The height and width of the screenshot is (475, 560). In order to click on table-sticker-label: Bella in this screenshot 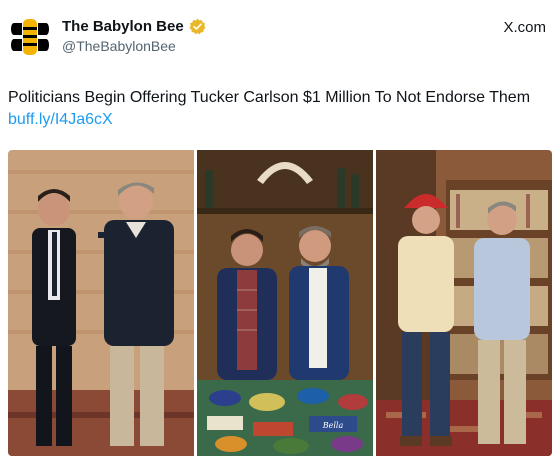, I will do `click(333, 425)`.